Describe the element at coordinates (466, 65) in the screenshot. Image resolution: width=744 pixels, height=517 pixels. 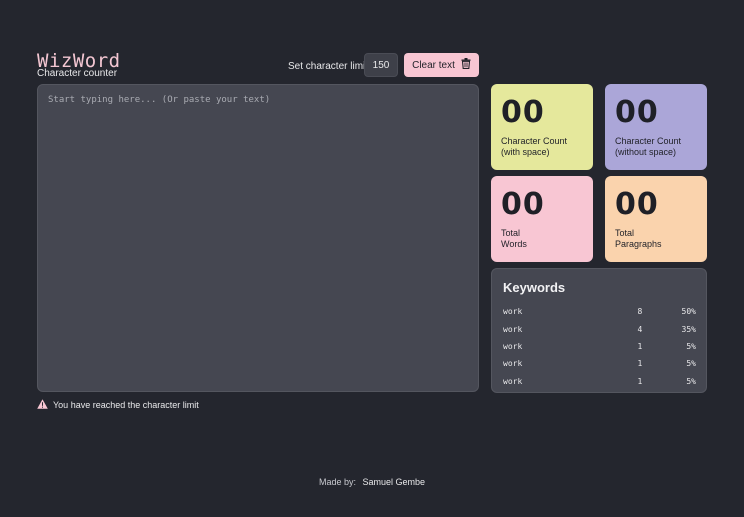
I see `trash-icon` at that location.